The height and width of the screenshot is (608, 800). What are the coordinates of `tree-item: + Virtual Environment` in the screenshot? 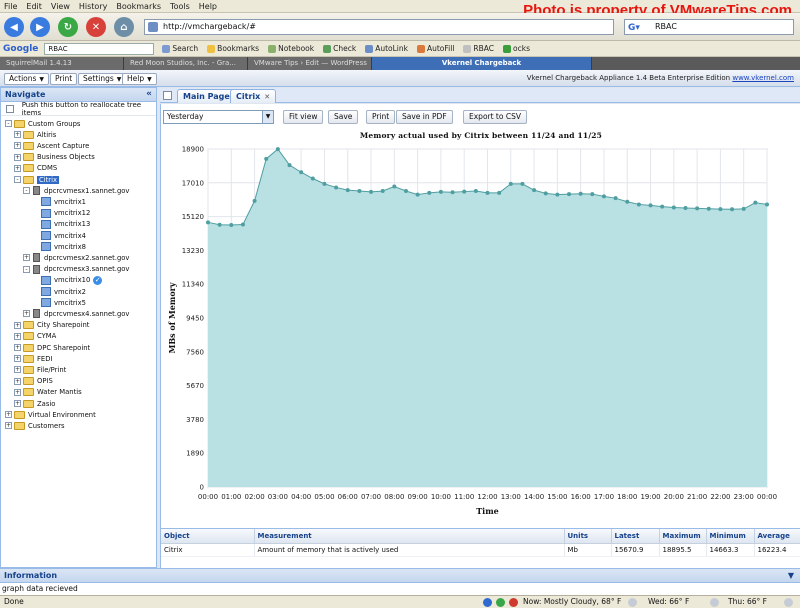 It's located at (50, 414).